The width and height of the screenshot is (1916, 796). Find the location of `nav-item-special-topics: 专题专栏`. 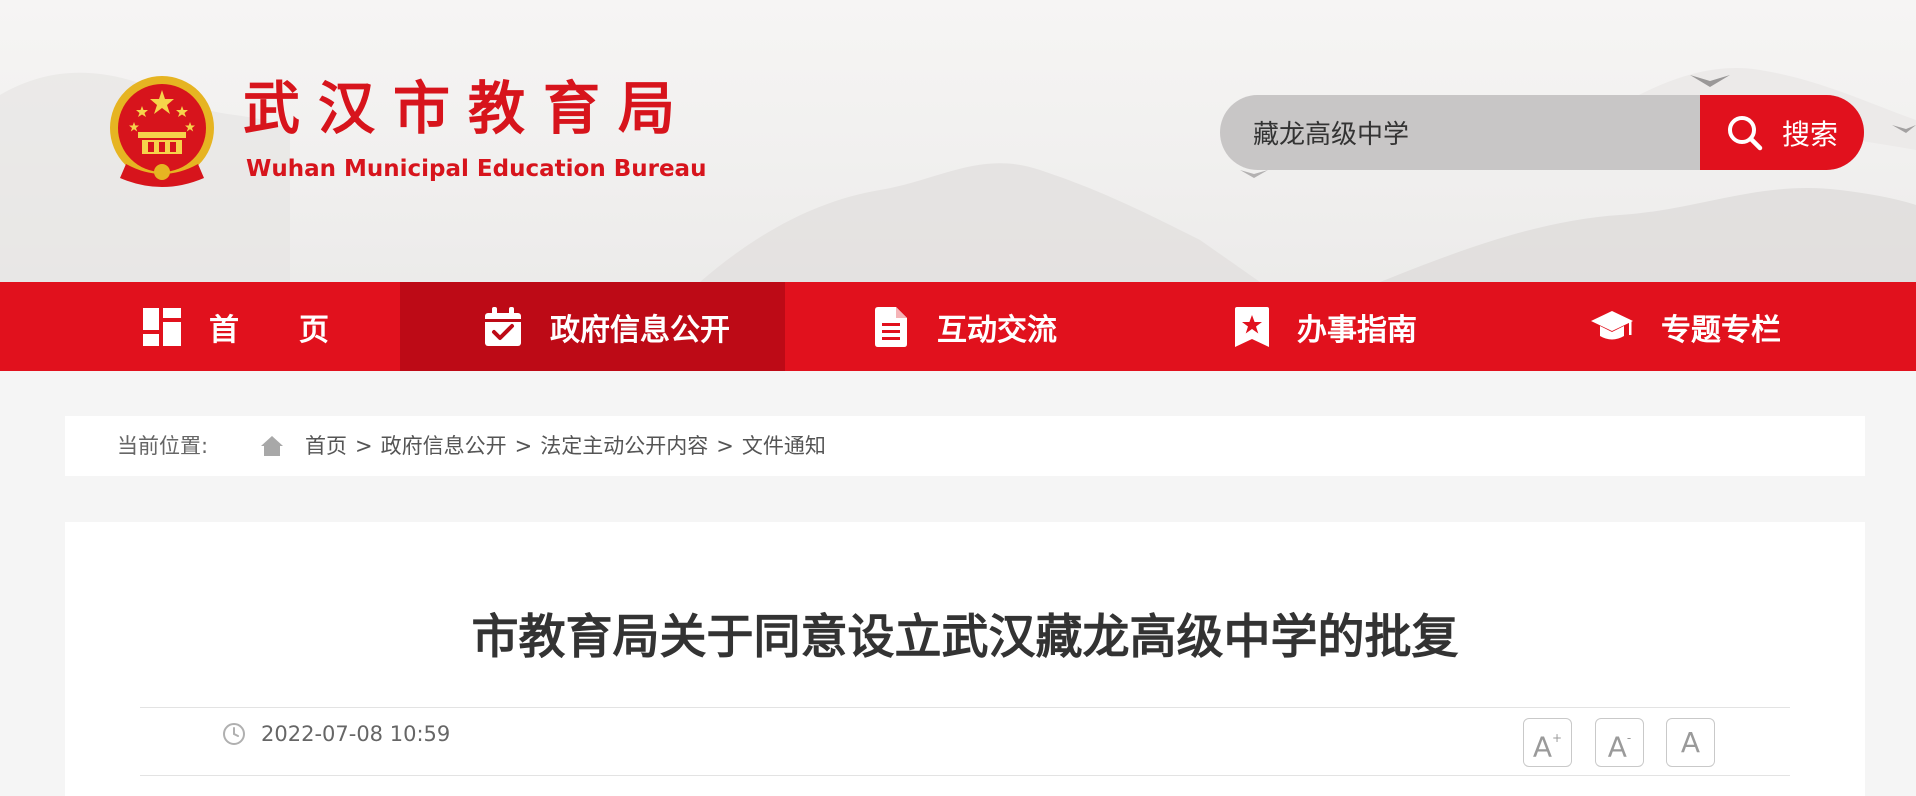

nav-item-special-topics: 专题专栏 is located at coordinates (1685, 326).